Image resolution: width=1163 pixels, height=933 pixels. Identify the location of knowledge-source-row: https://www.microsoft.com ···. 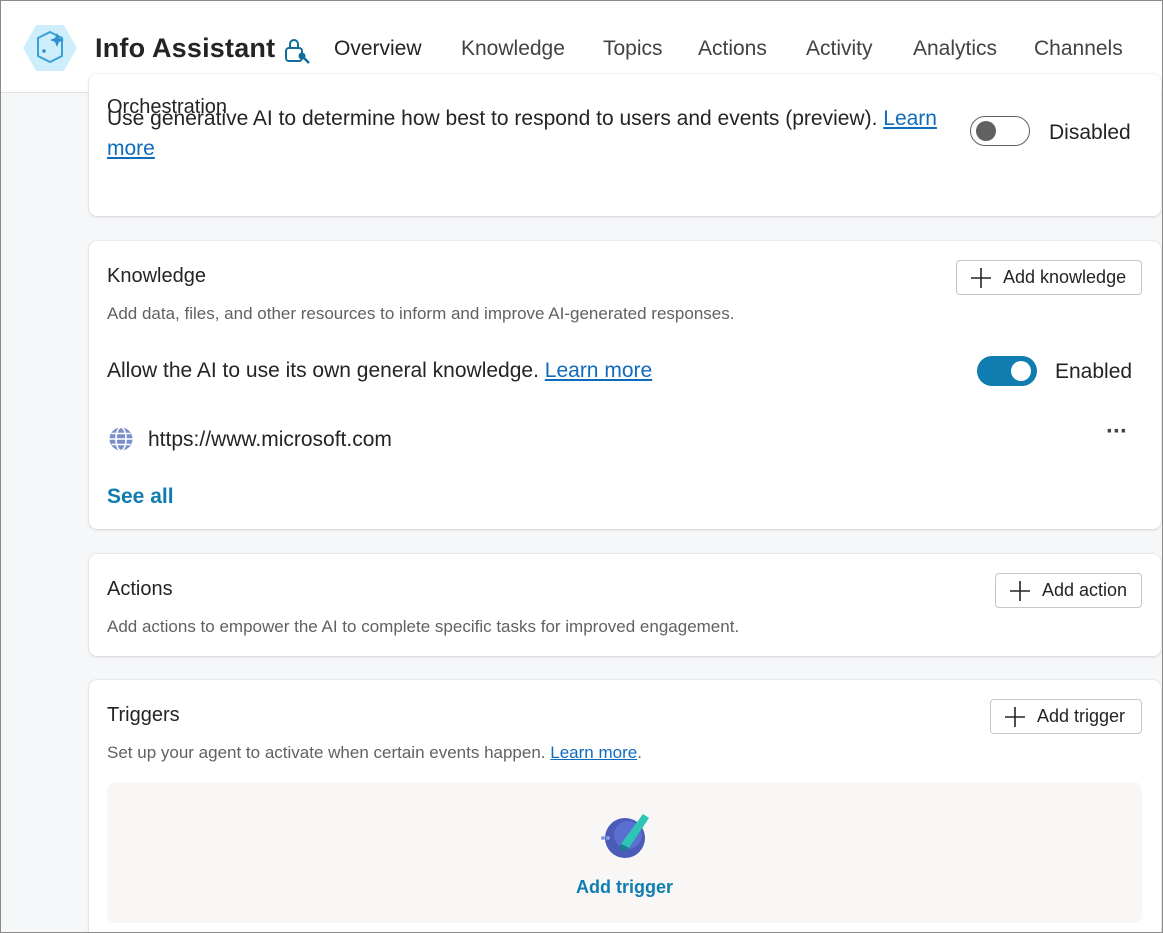
(627, 439).